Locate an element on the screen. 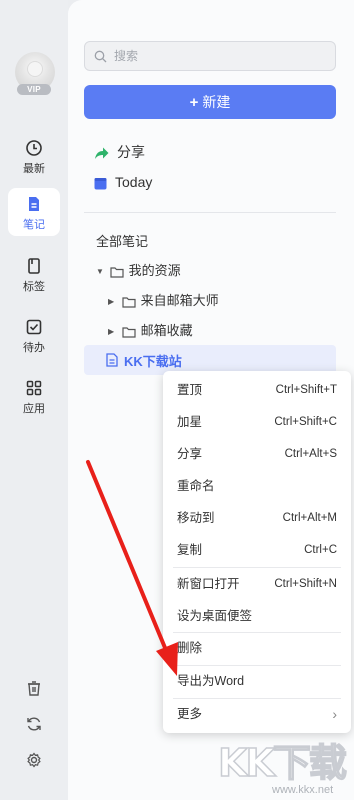 Image resolution: width=354 pixels, height=800 pixels. watermark-text: KK下载 is located at coordinates (282, 763).